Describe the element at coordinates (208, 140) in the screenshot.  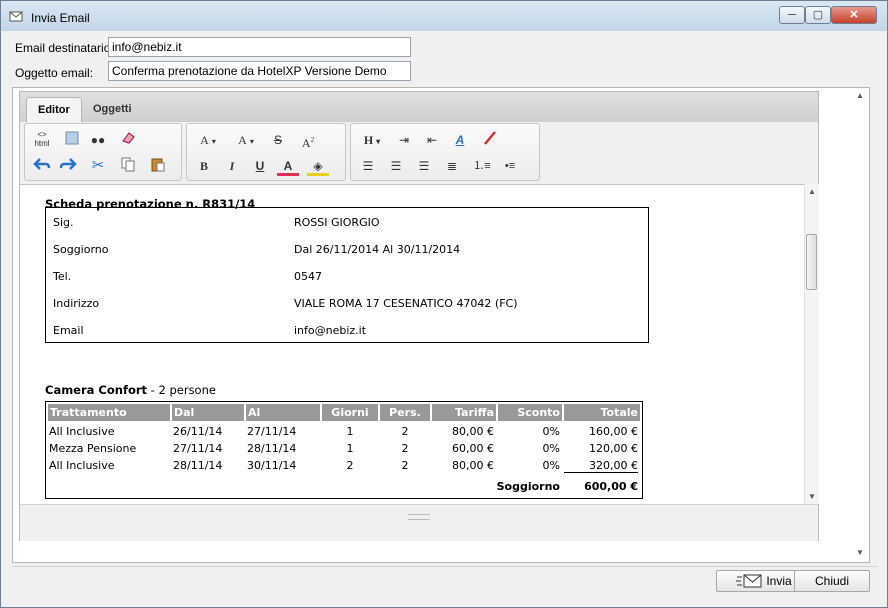
I see `font-family-select: A ▾` at that location.